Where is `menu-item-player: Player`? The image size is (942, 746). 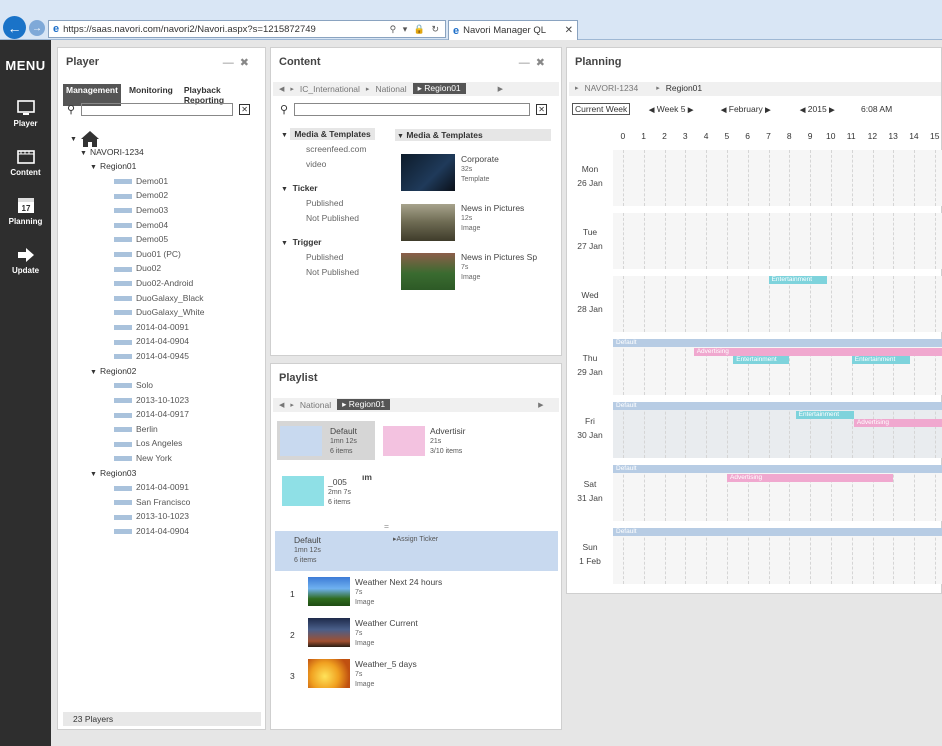
menu-item-player: Player is located at coordinates (25, 114).